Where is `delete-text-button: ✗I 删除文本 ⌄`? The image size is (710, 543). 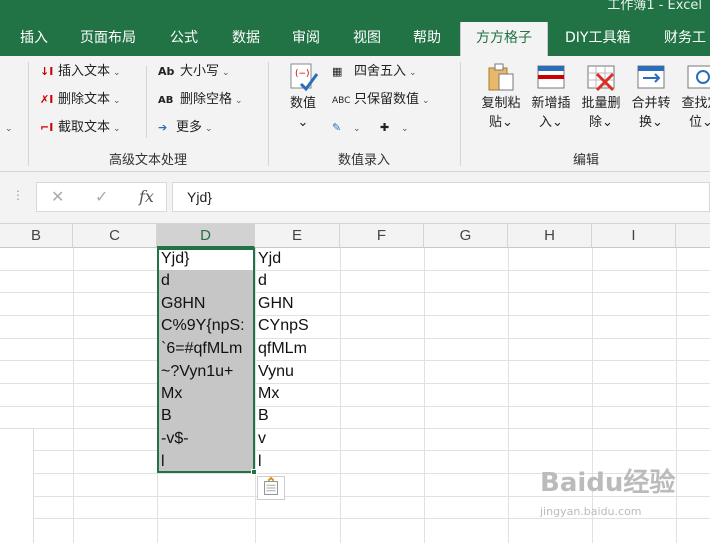
delete-text-button: ✗I 删除文本 ⌄ is located at coordinates (80, 100).